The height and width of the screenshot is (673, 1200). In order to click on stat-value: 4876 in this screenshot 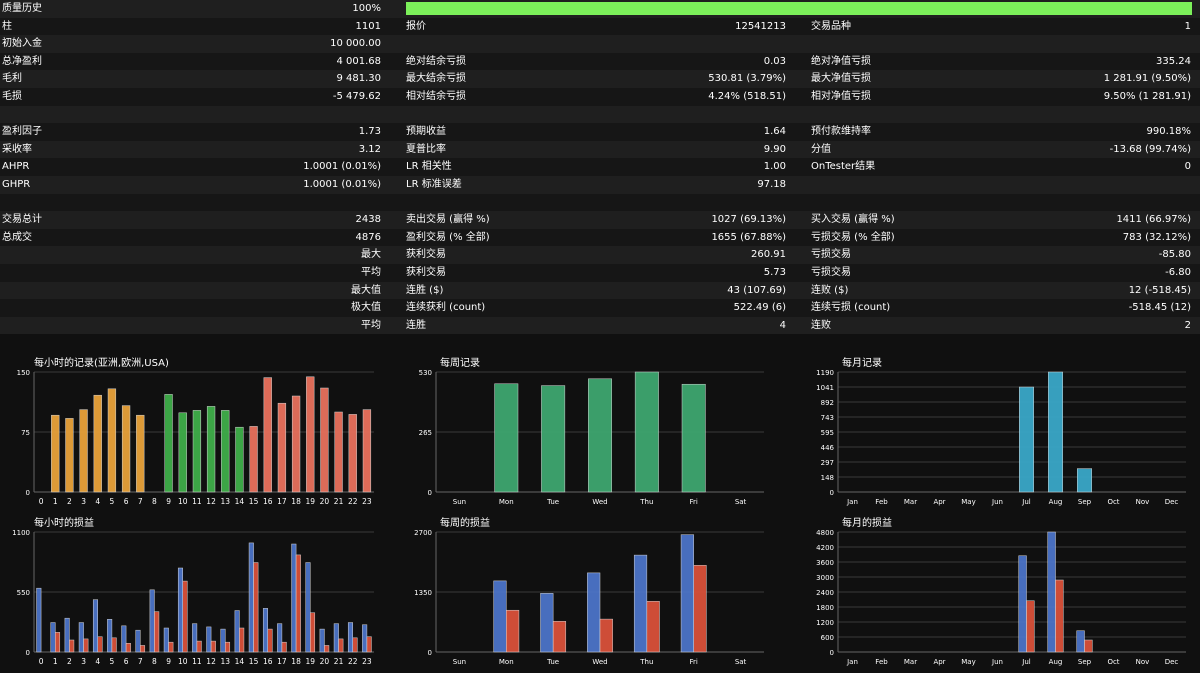, I will do `click(368, 237)`.